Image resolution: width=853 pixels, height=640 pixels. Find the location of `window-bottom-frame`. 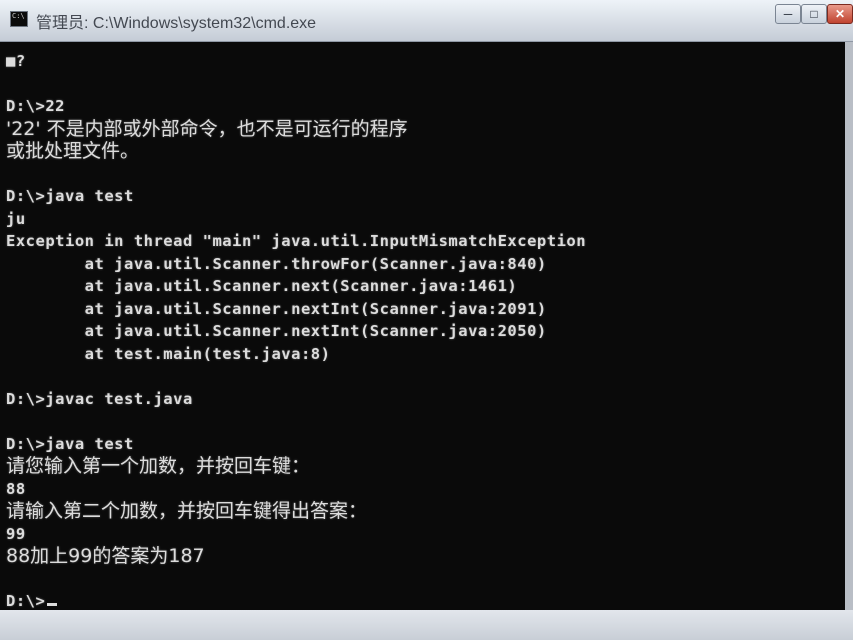

window-bottom-frame is located at coordinates (426, 625).